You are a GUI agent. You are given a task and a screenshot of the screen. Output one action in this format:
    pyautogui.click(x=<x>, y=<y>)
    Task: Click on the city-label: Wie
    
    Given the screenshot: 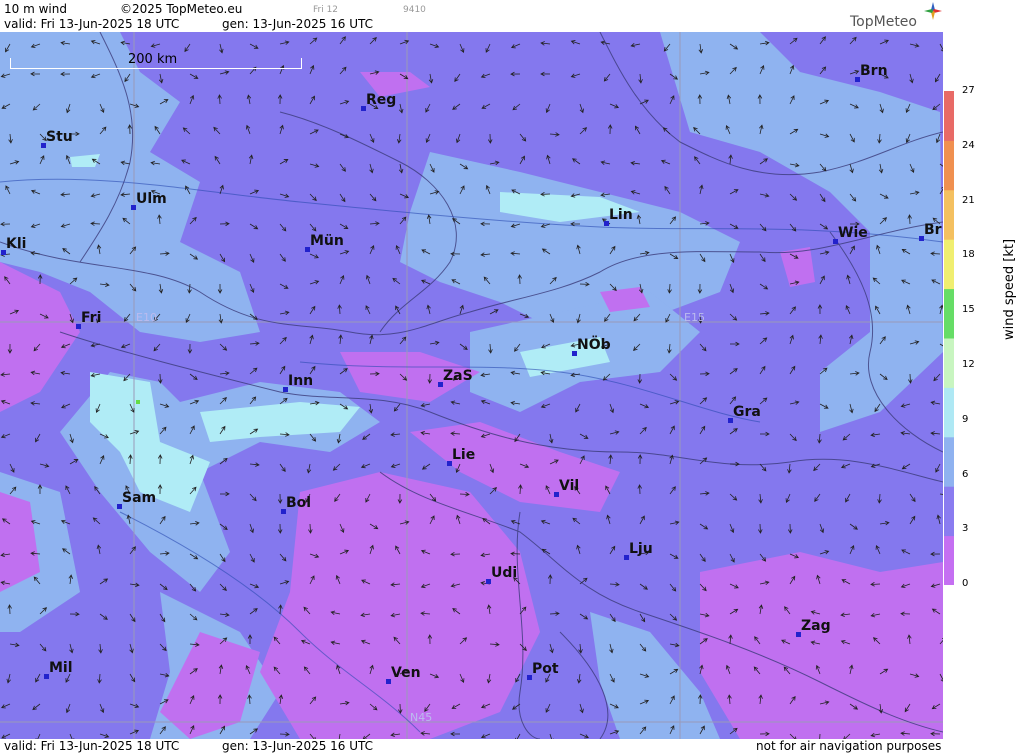 What is the action you would take?
    pyautogui.click(x=853, y=233)
    